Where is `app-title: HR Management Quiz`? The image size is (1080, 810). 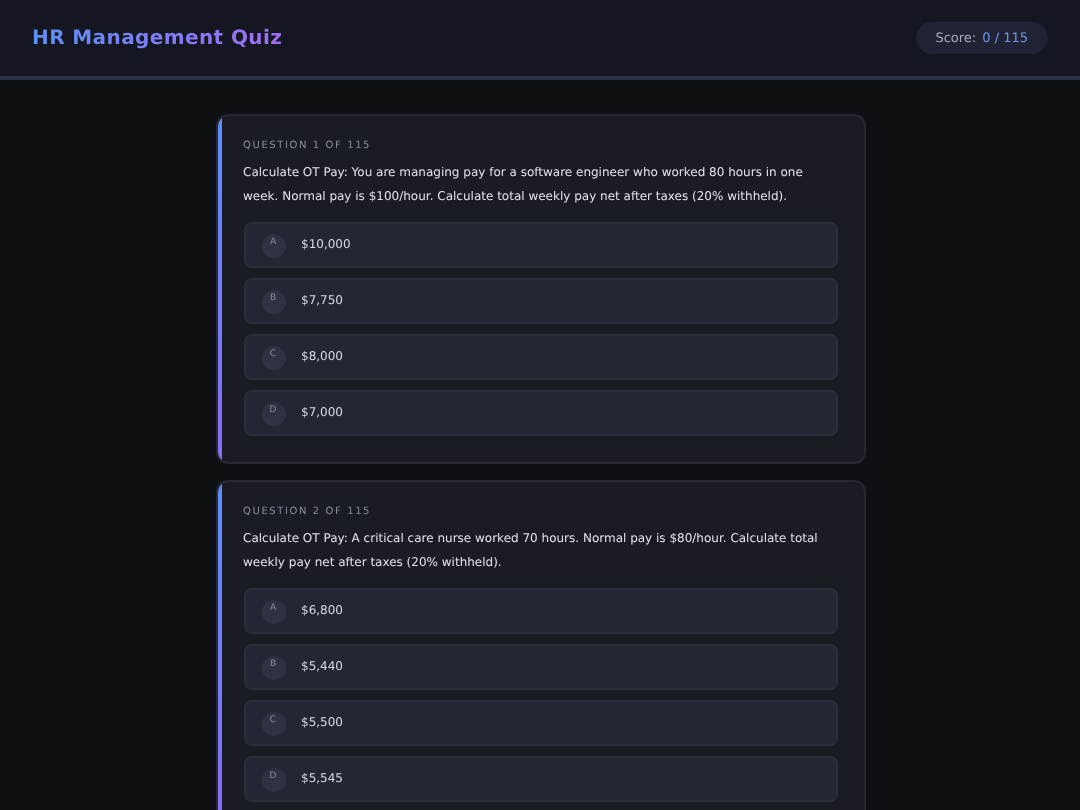 app-title: HR Management Quiz is located at coordinates (157, 38).